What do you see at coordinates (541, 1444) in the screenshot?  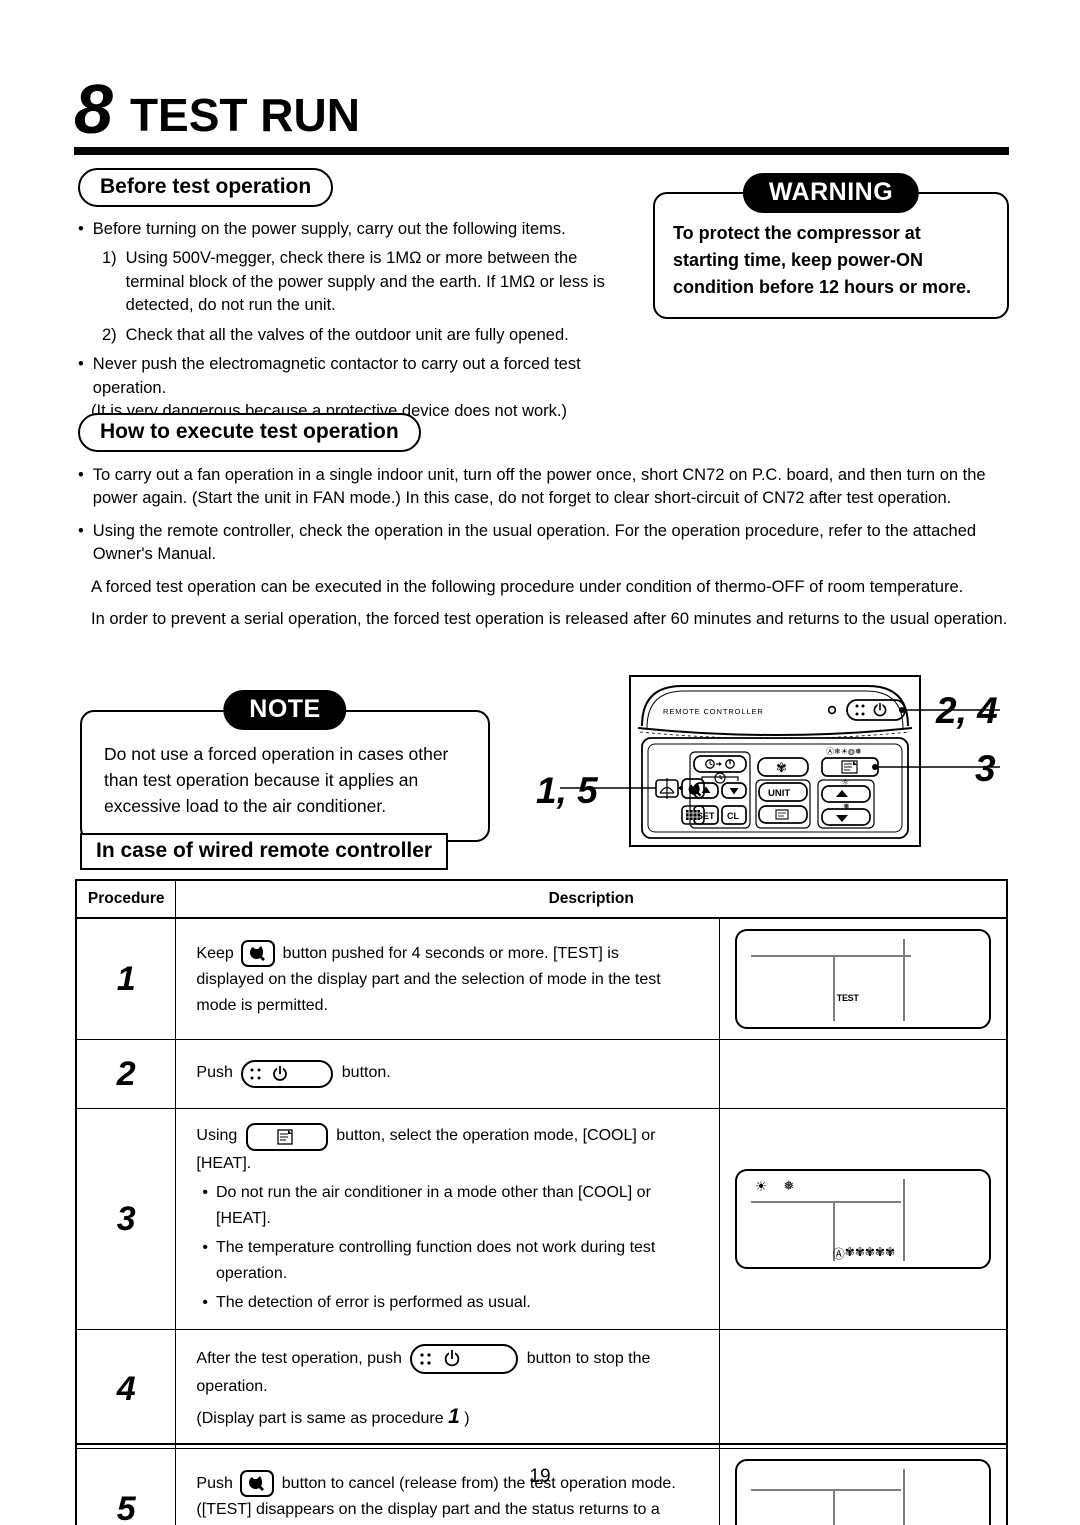 I see `footer-rule` at bounding box center [541, 1444].